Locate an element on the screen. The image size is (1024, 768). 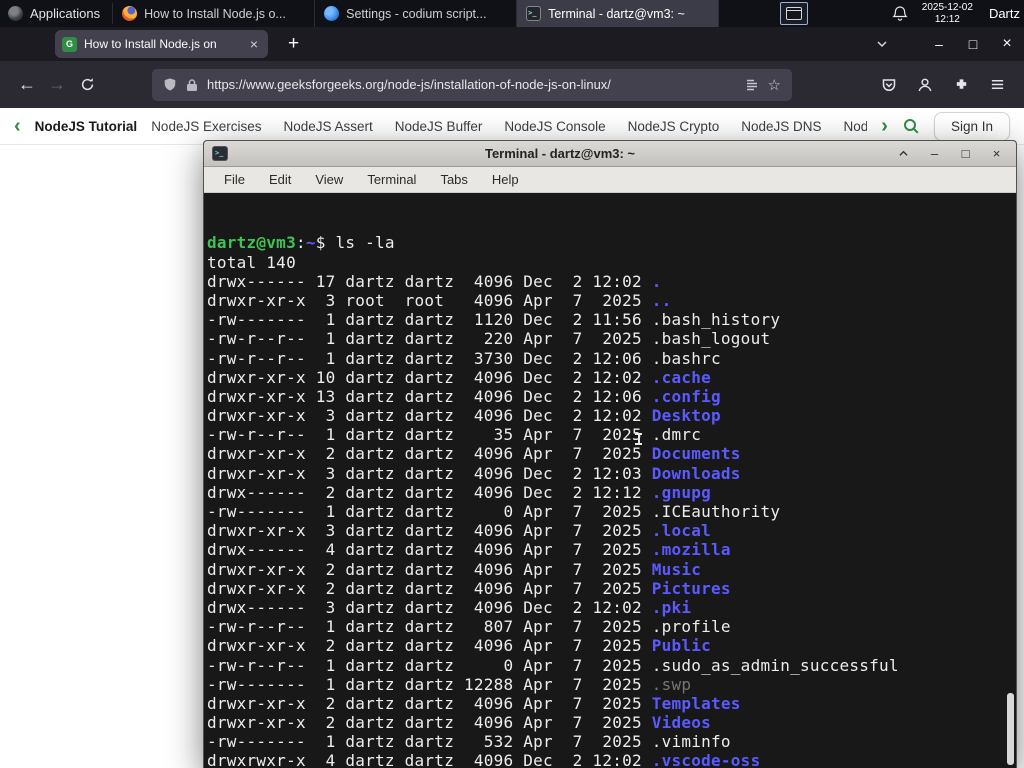
site-nav-item: Node is located at coordinates (856, 126).